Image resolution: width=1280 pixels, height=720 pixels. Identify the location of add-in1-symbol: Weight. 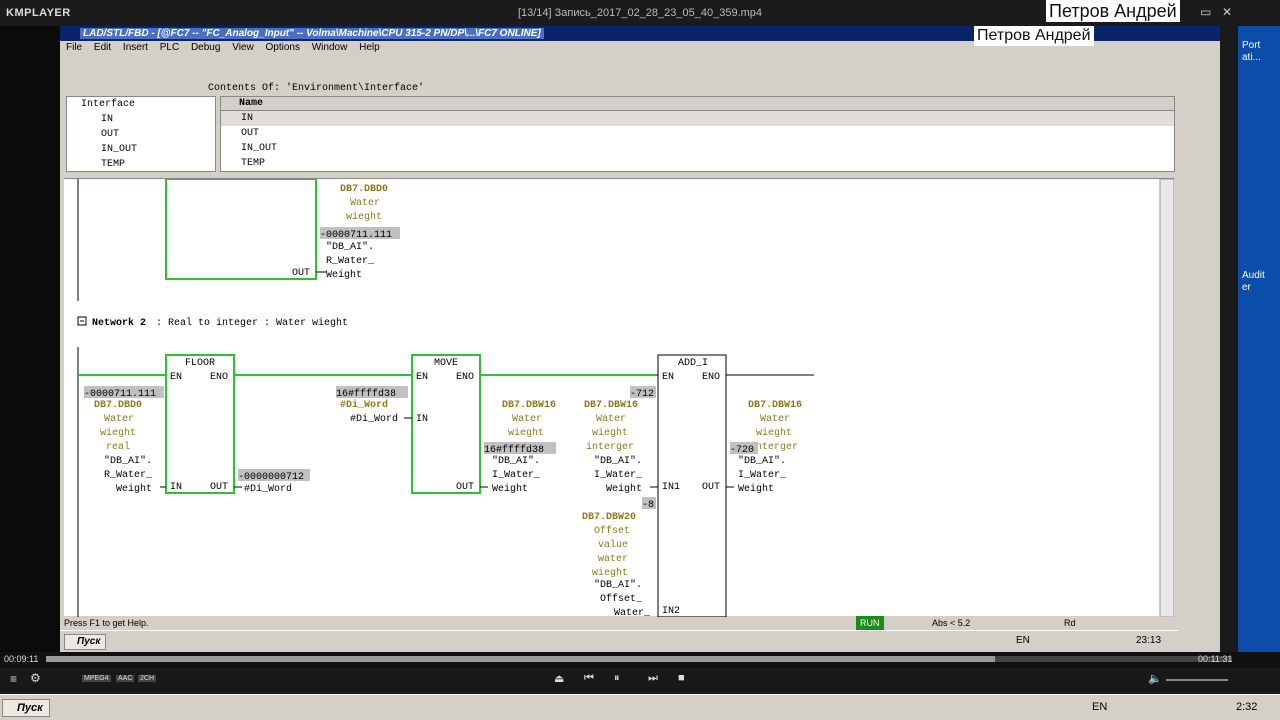
(624, 489).